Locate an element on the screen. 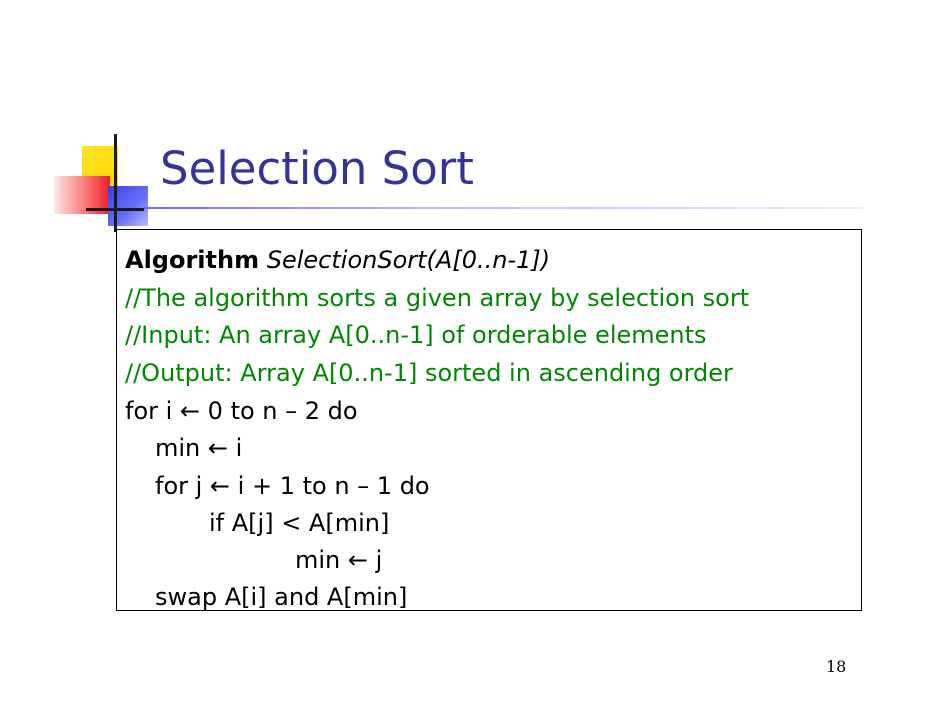 This screenshot has height=728, width=942. algorithm-header: Algorithm SelectionSort(A[0..n-1]) is located at coordinates (337, 260).